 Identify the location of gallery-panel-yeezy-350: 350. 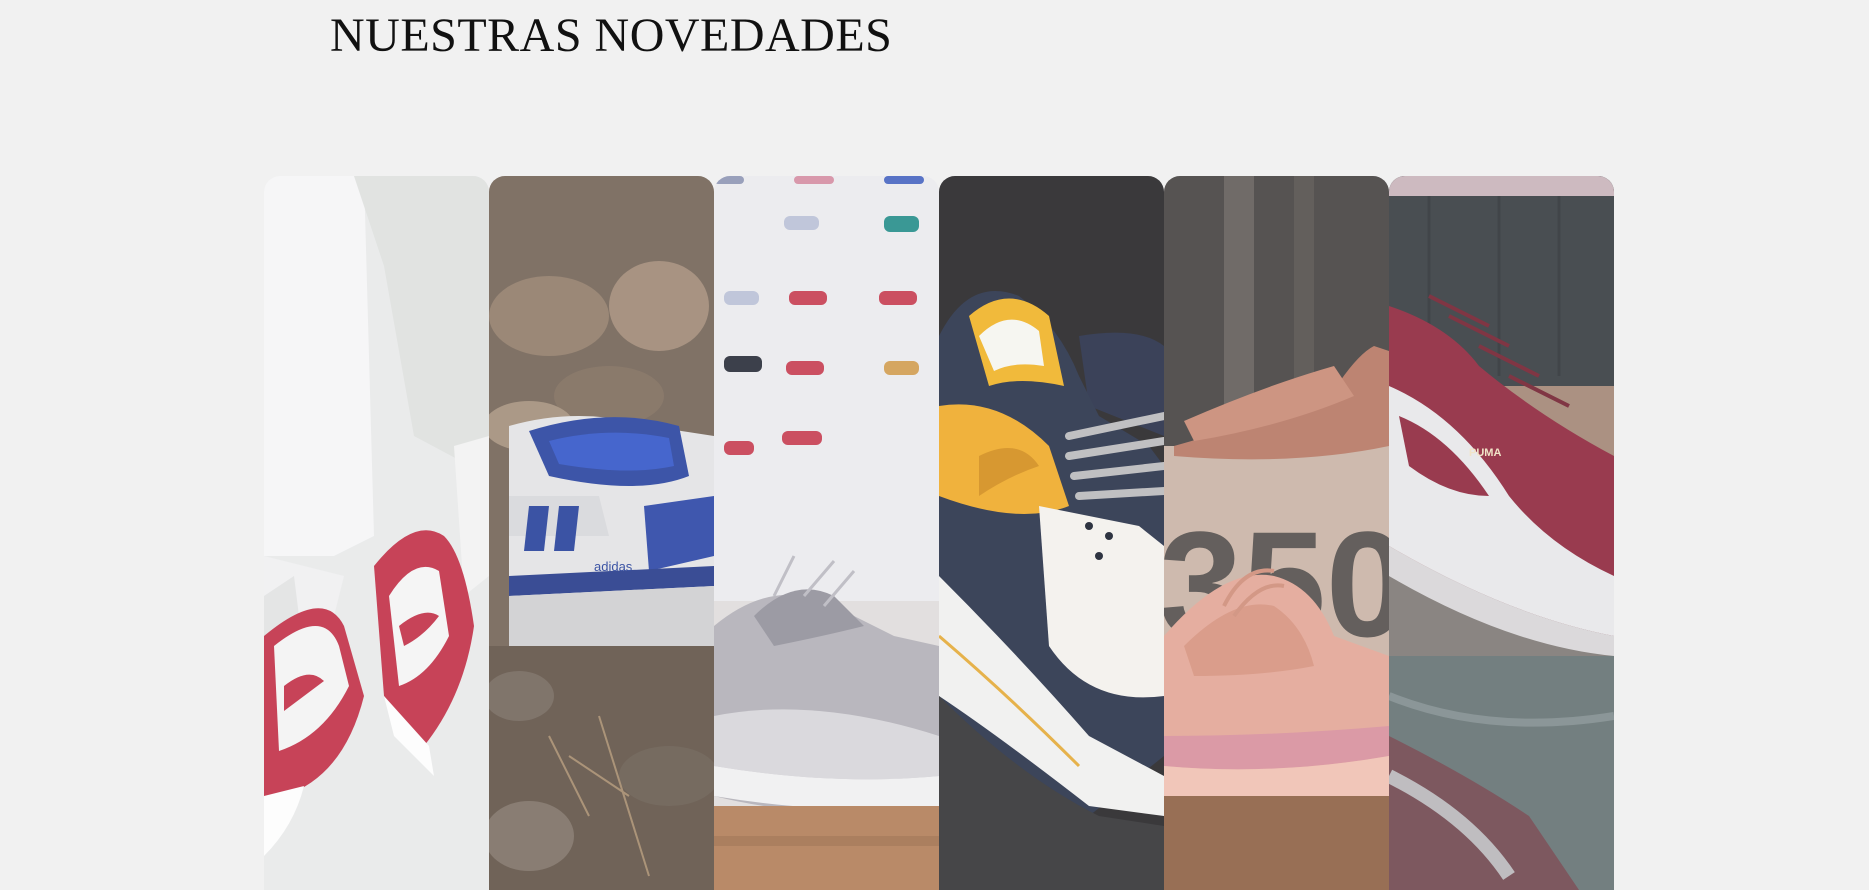
(1276, 533).